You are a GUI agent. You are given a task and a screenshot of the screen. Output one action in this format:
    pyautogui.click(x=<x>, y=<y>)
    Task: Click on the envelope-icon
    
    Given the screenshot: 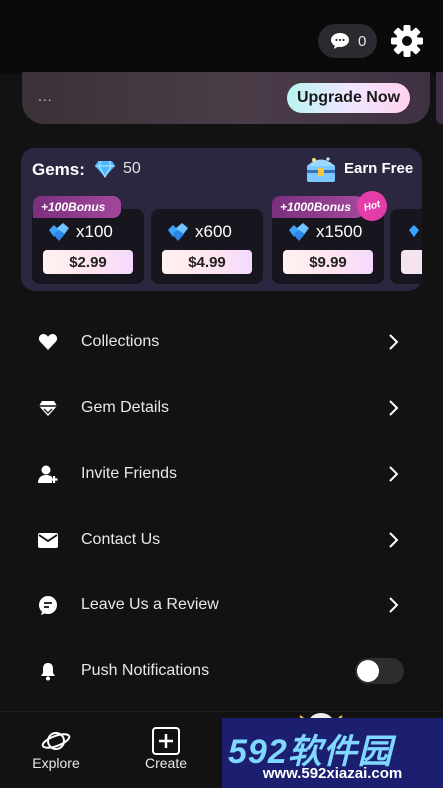 What is the action you would take?
    pyautogui.click(x=48, y=540)
    